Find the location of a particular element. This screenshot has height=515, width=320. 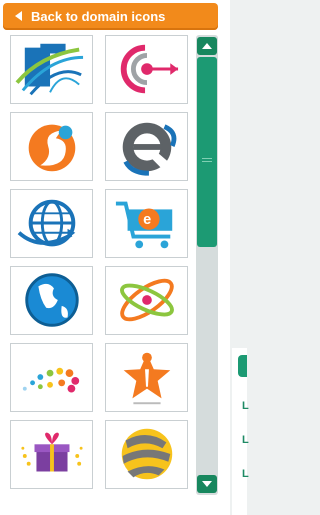

chevron-up-icon is located at coordinates (207, 46).